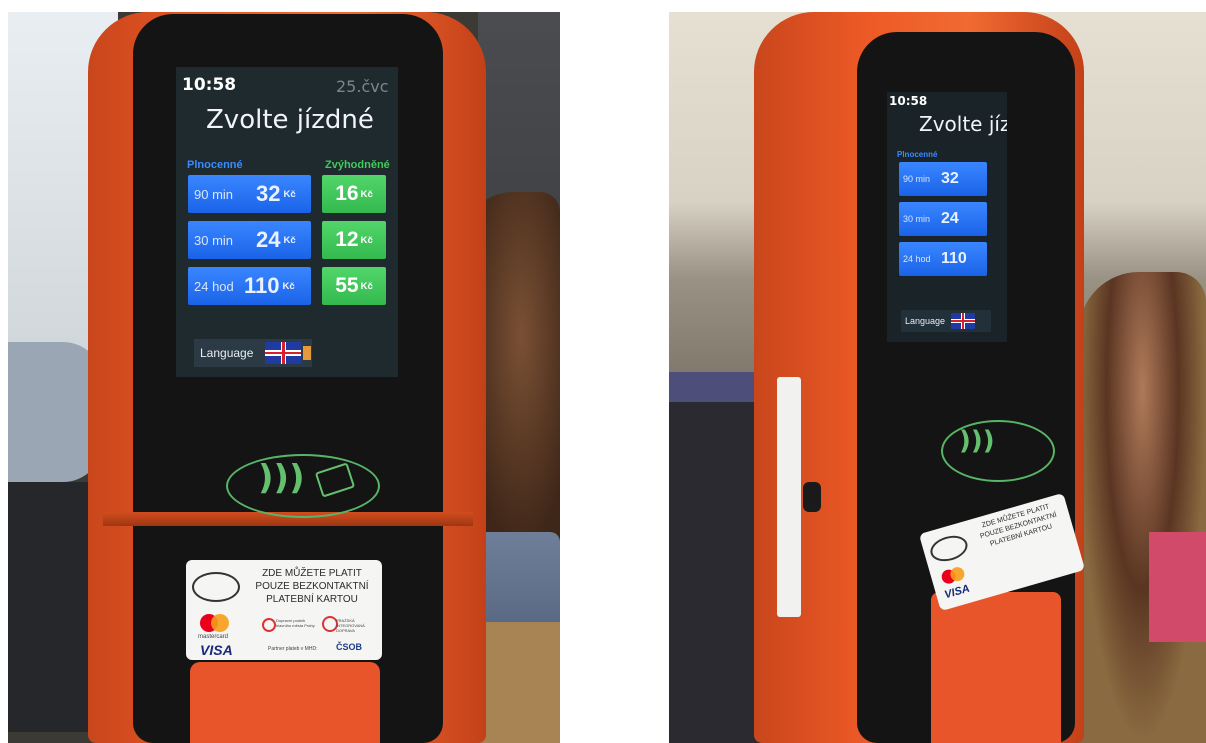 This screenshot has width=1206, height=743. Describe the element at coordinates (1142, 507) in the screenshot. I see `passenger-woman` at that location.